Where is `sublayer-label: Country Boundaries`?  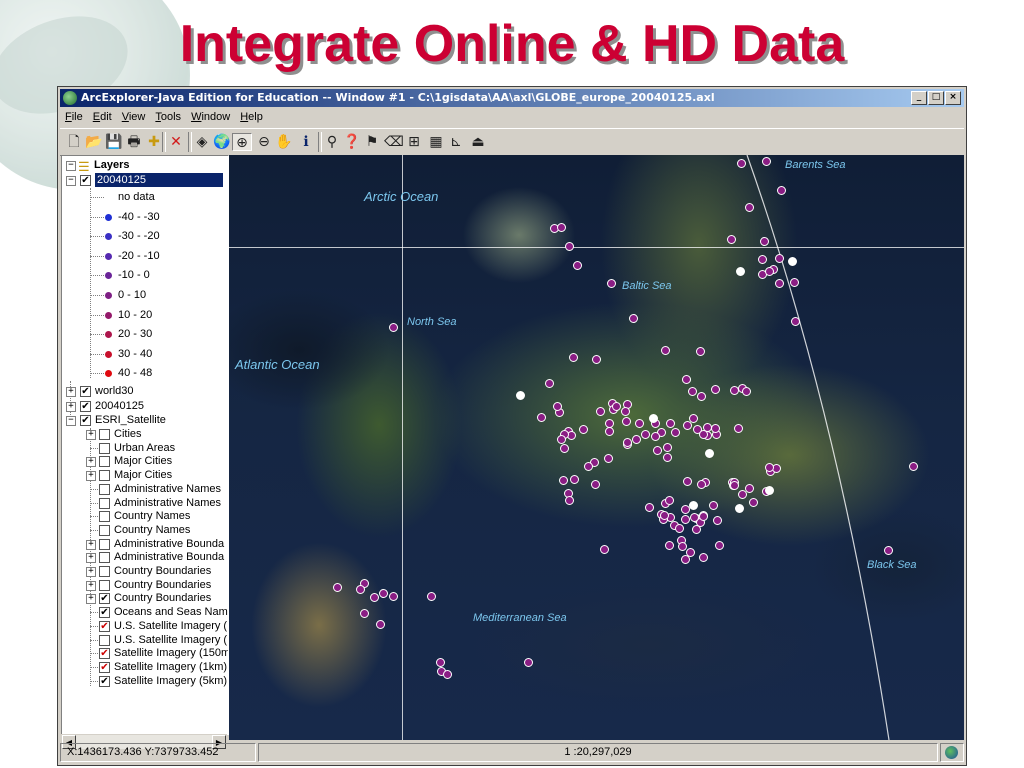 sublayer-label: Country Boundaries is located at coordinates (162, 571).